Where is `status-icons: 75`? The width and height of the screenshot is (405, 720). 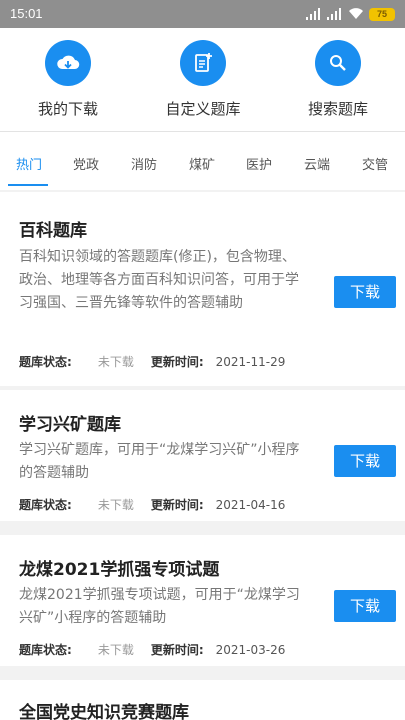 status-icons: 75 is located at coordinates (350, 14).